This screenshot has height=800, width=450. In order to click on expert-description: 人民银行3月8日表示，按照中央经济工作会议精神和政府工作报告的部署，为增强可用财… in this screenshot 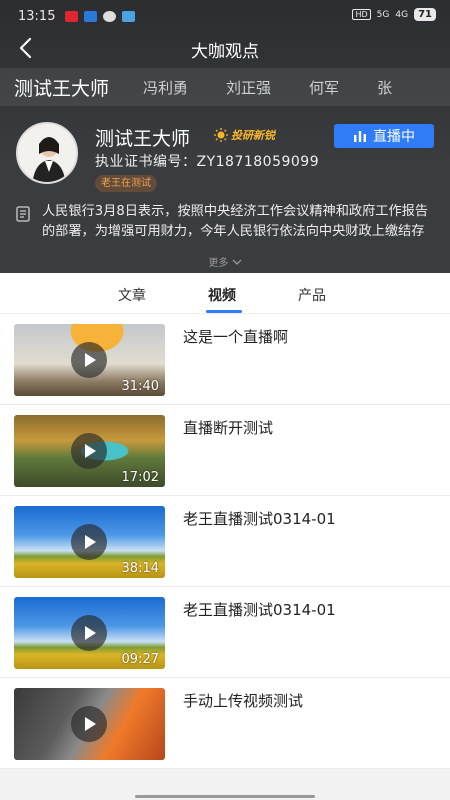, I will do `click(235, 221)`.